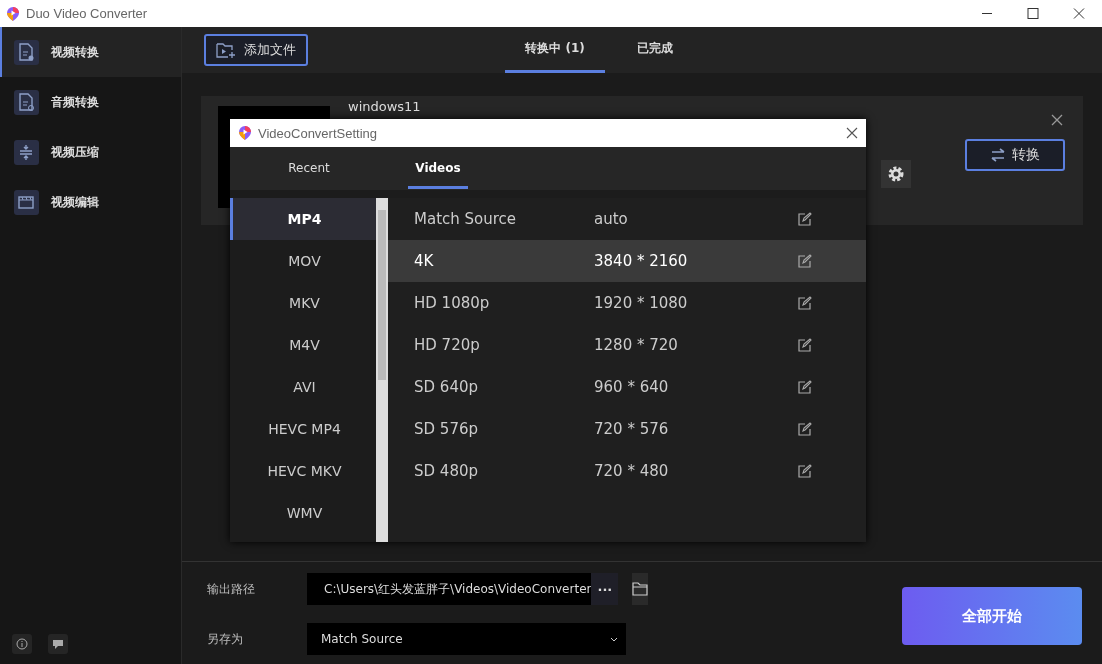 Image resolution: width=1102 pixels, height=664 pixels. Describe the element at coordinates (303, 387) in the screenshot. I see `format-item: AVI` at that location.